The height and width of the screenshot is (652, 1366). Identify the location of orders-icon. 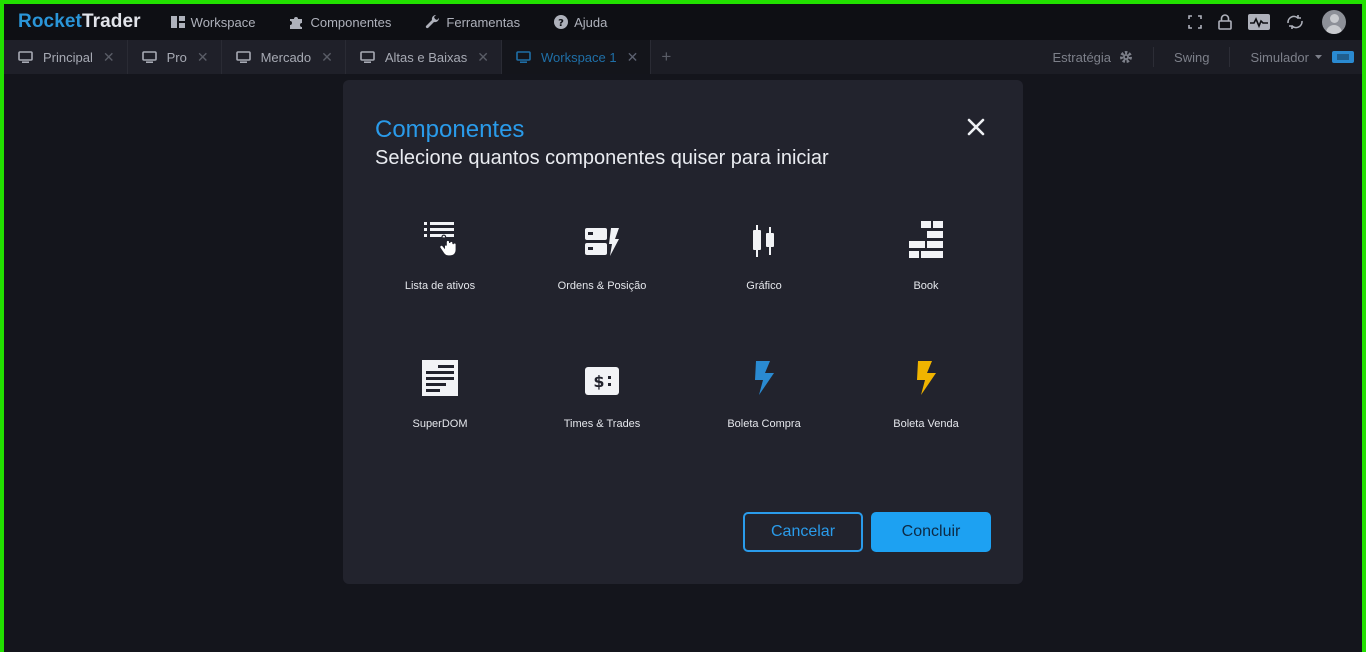
(602, 235).